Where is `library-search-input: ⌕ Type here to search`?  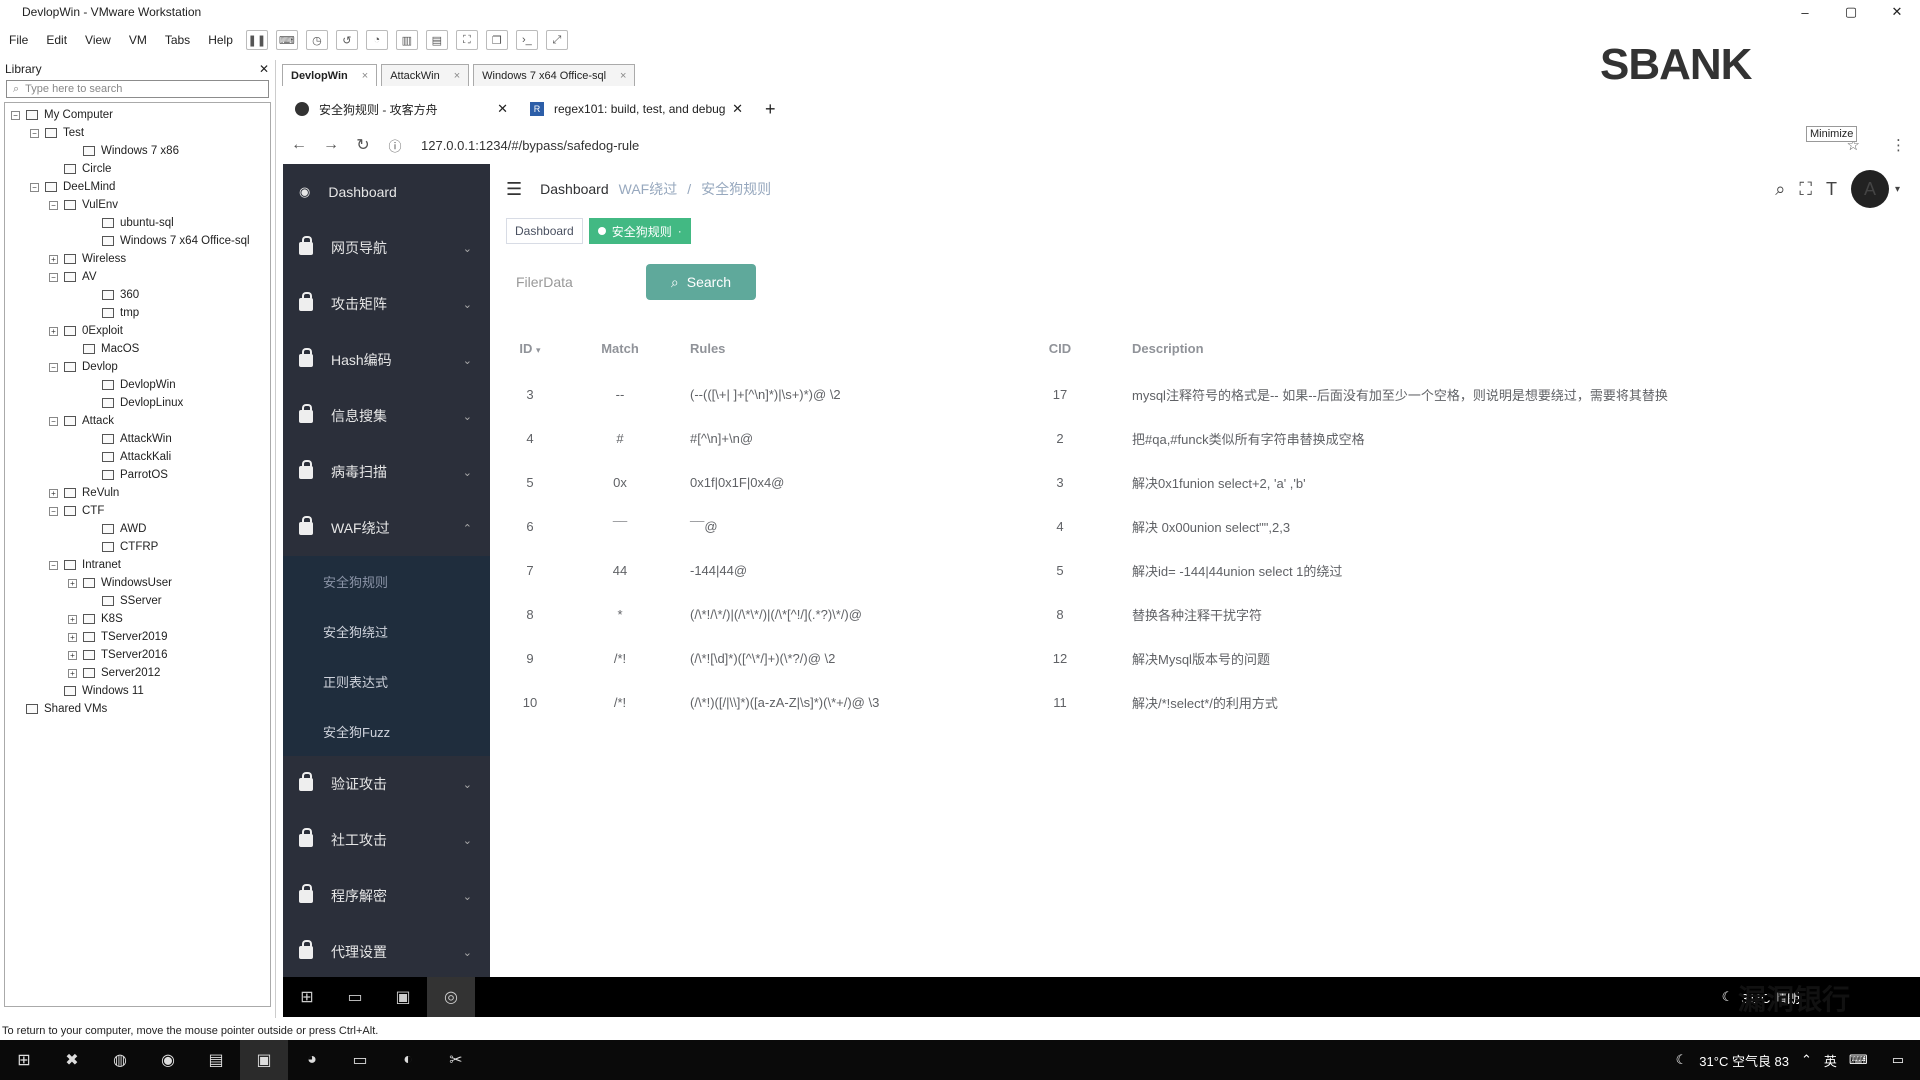
library-search-input: ⌕ Type here to search is located at coordinates (137, 89).